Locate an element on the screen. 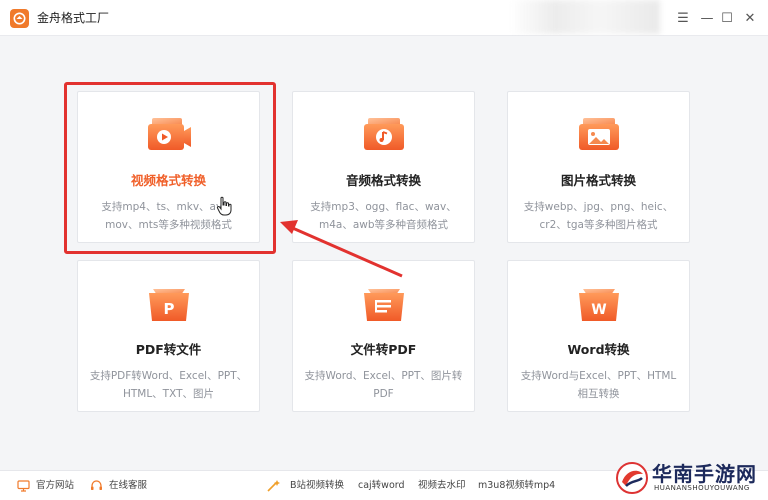 This screenshot has width=768, height=500. hand-cursor-icon is located at coordinates (224, 206).